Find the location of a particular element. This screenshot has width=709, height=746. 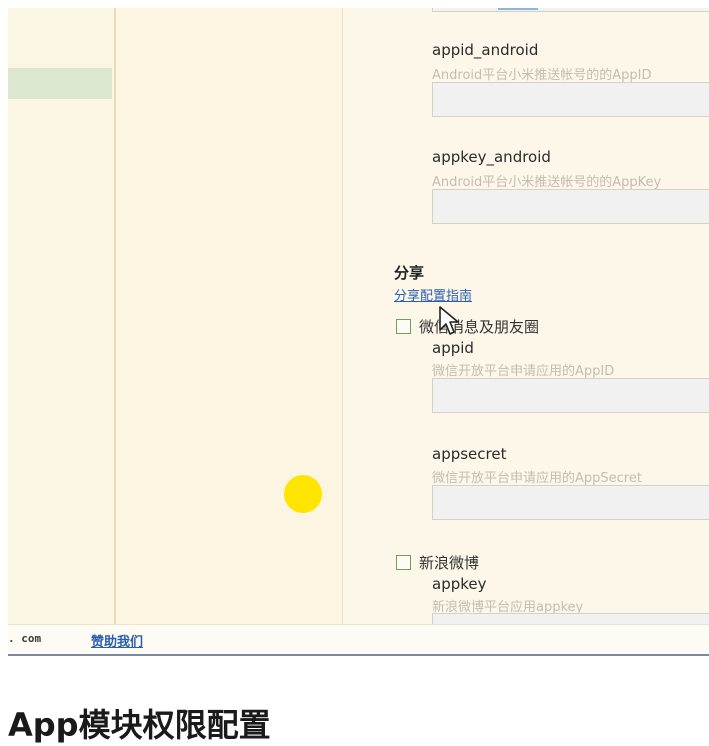

weibo-checkbox-row: 新浪微博 is located at coordinates (437, 562).